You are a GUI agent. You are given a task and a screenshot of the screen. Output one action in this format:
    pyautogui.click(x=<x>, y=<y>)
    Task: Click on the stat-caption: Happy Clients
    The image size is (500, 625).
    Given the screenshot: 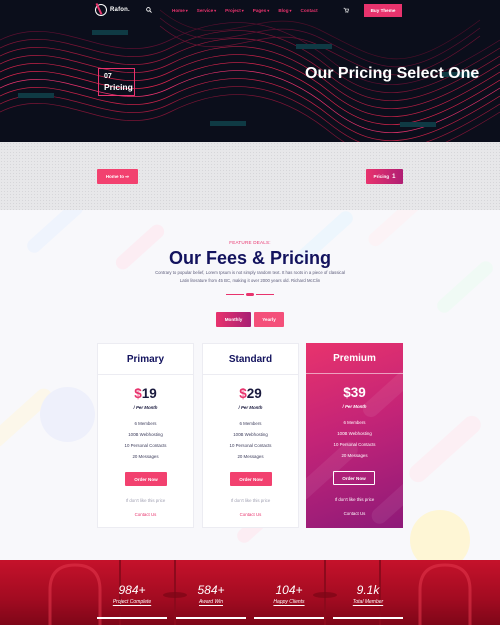 What is the action you would take?
    pyautogui.click(x=289, y=602)
    